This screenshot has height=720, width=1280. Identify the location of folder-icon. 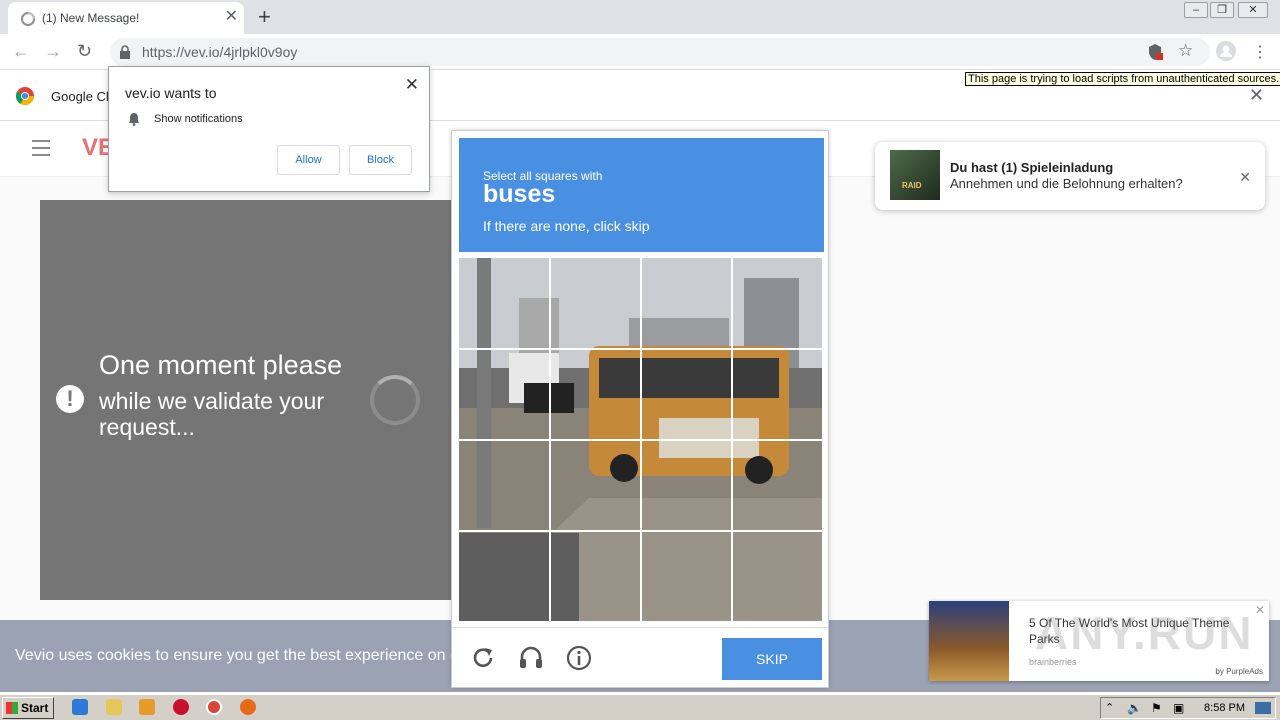
(114, 707).